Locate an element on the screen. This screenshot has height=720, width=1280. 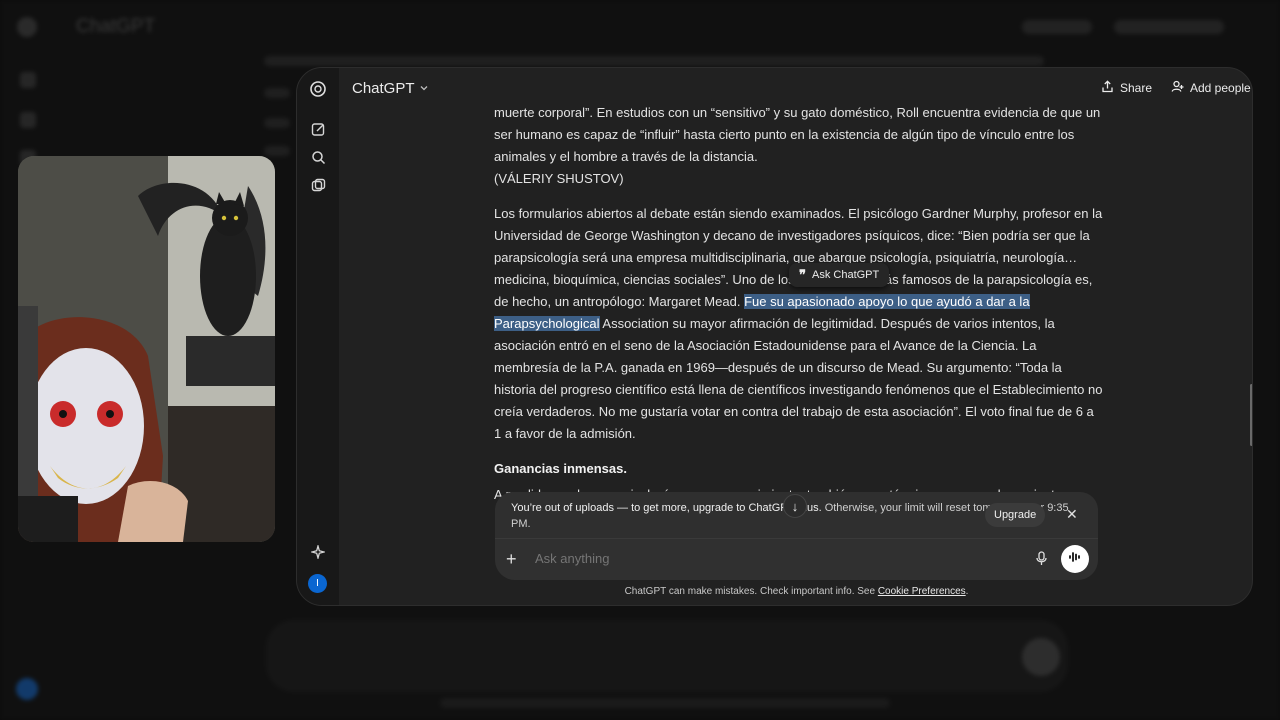
model-selector: ChatGPT is located at coordinates (390, 88).